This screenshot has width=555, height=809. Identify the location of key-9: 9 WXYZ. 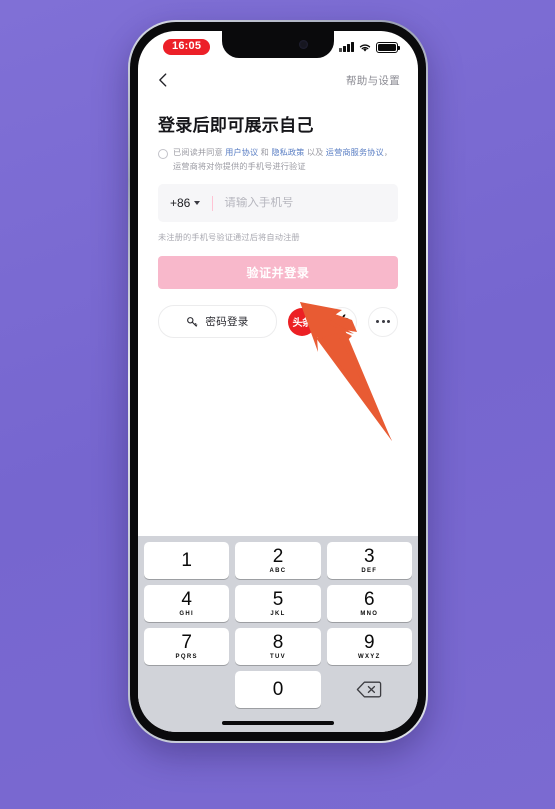
(369, 646).